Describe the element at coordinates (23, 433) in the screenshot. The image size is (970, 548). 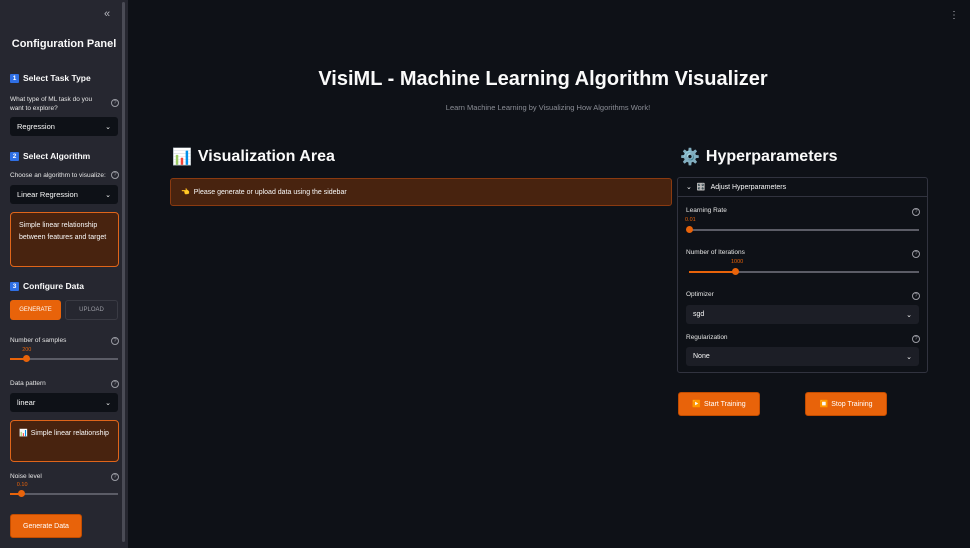
I see `chart-icon: 📊` at that location.